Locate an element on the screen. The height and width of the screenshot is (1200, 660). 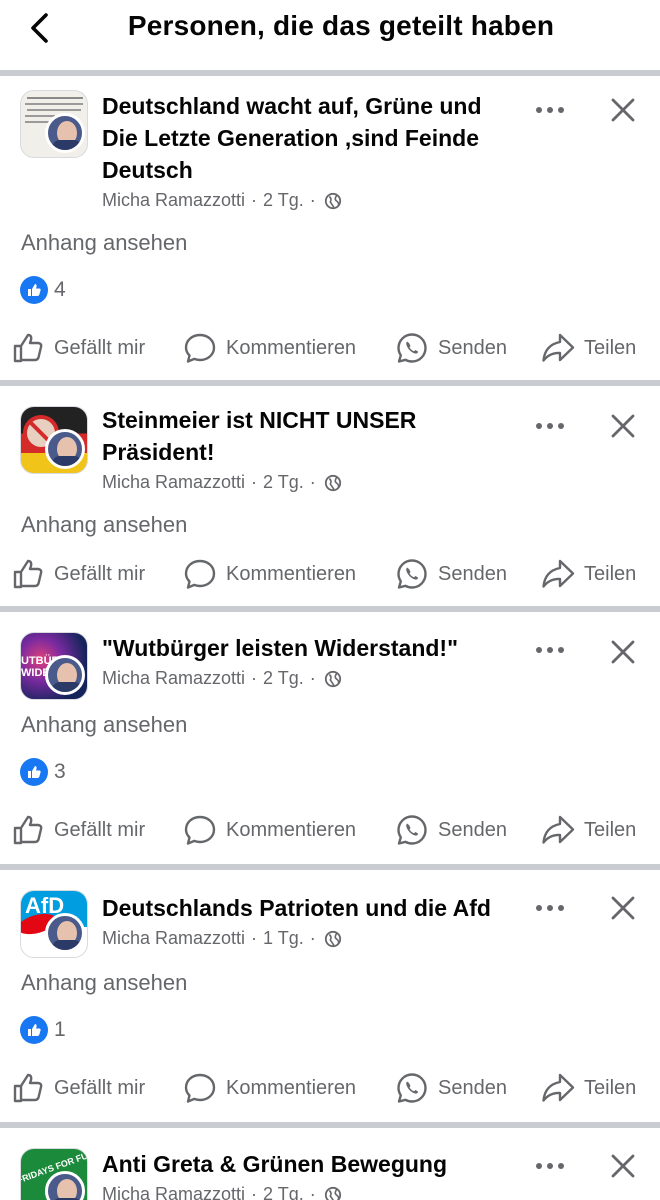
reaction-summary: 4 is located at coordinates (43, 290).